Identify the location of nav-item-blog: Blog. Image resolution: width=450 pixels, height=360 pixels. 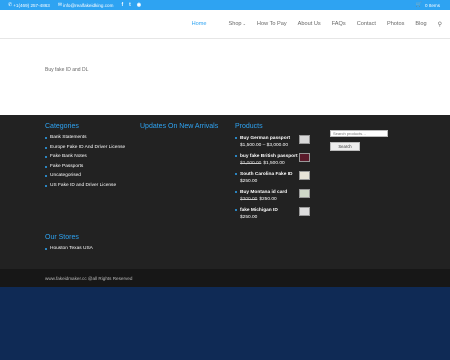
(420, 24).